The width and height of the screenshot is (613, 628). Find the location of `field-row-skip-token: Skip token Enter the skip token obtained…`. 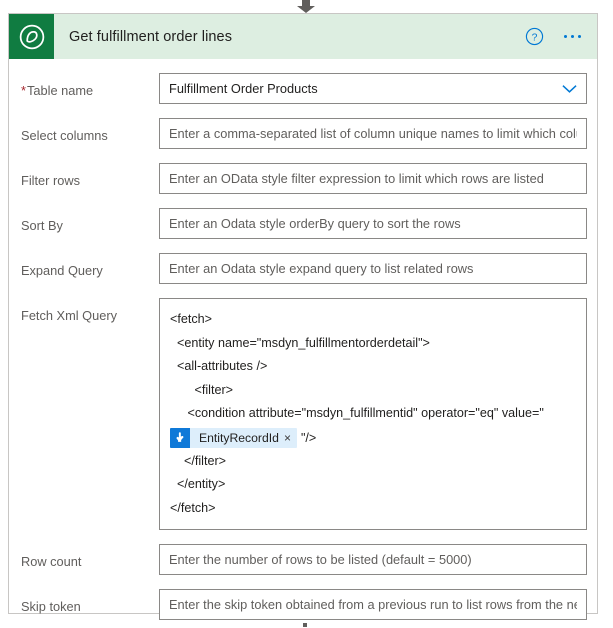

field-row-skip-token: Skip token Enter the skip token obtained… is located at coordinates (303, 604).